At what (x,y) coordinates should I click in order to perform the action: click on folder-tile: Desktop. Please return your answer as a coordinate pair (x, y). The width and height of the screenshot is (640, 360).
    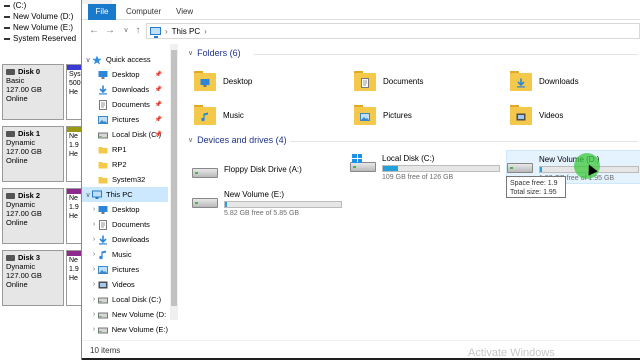
    Looking at the image, I should click on (223, 81).